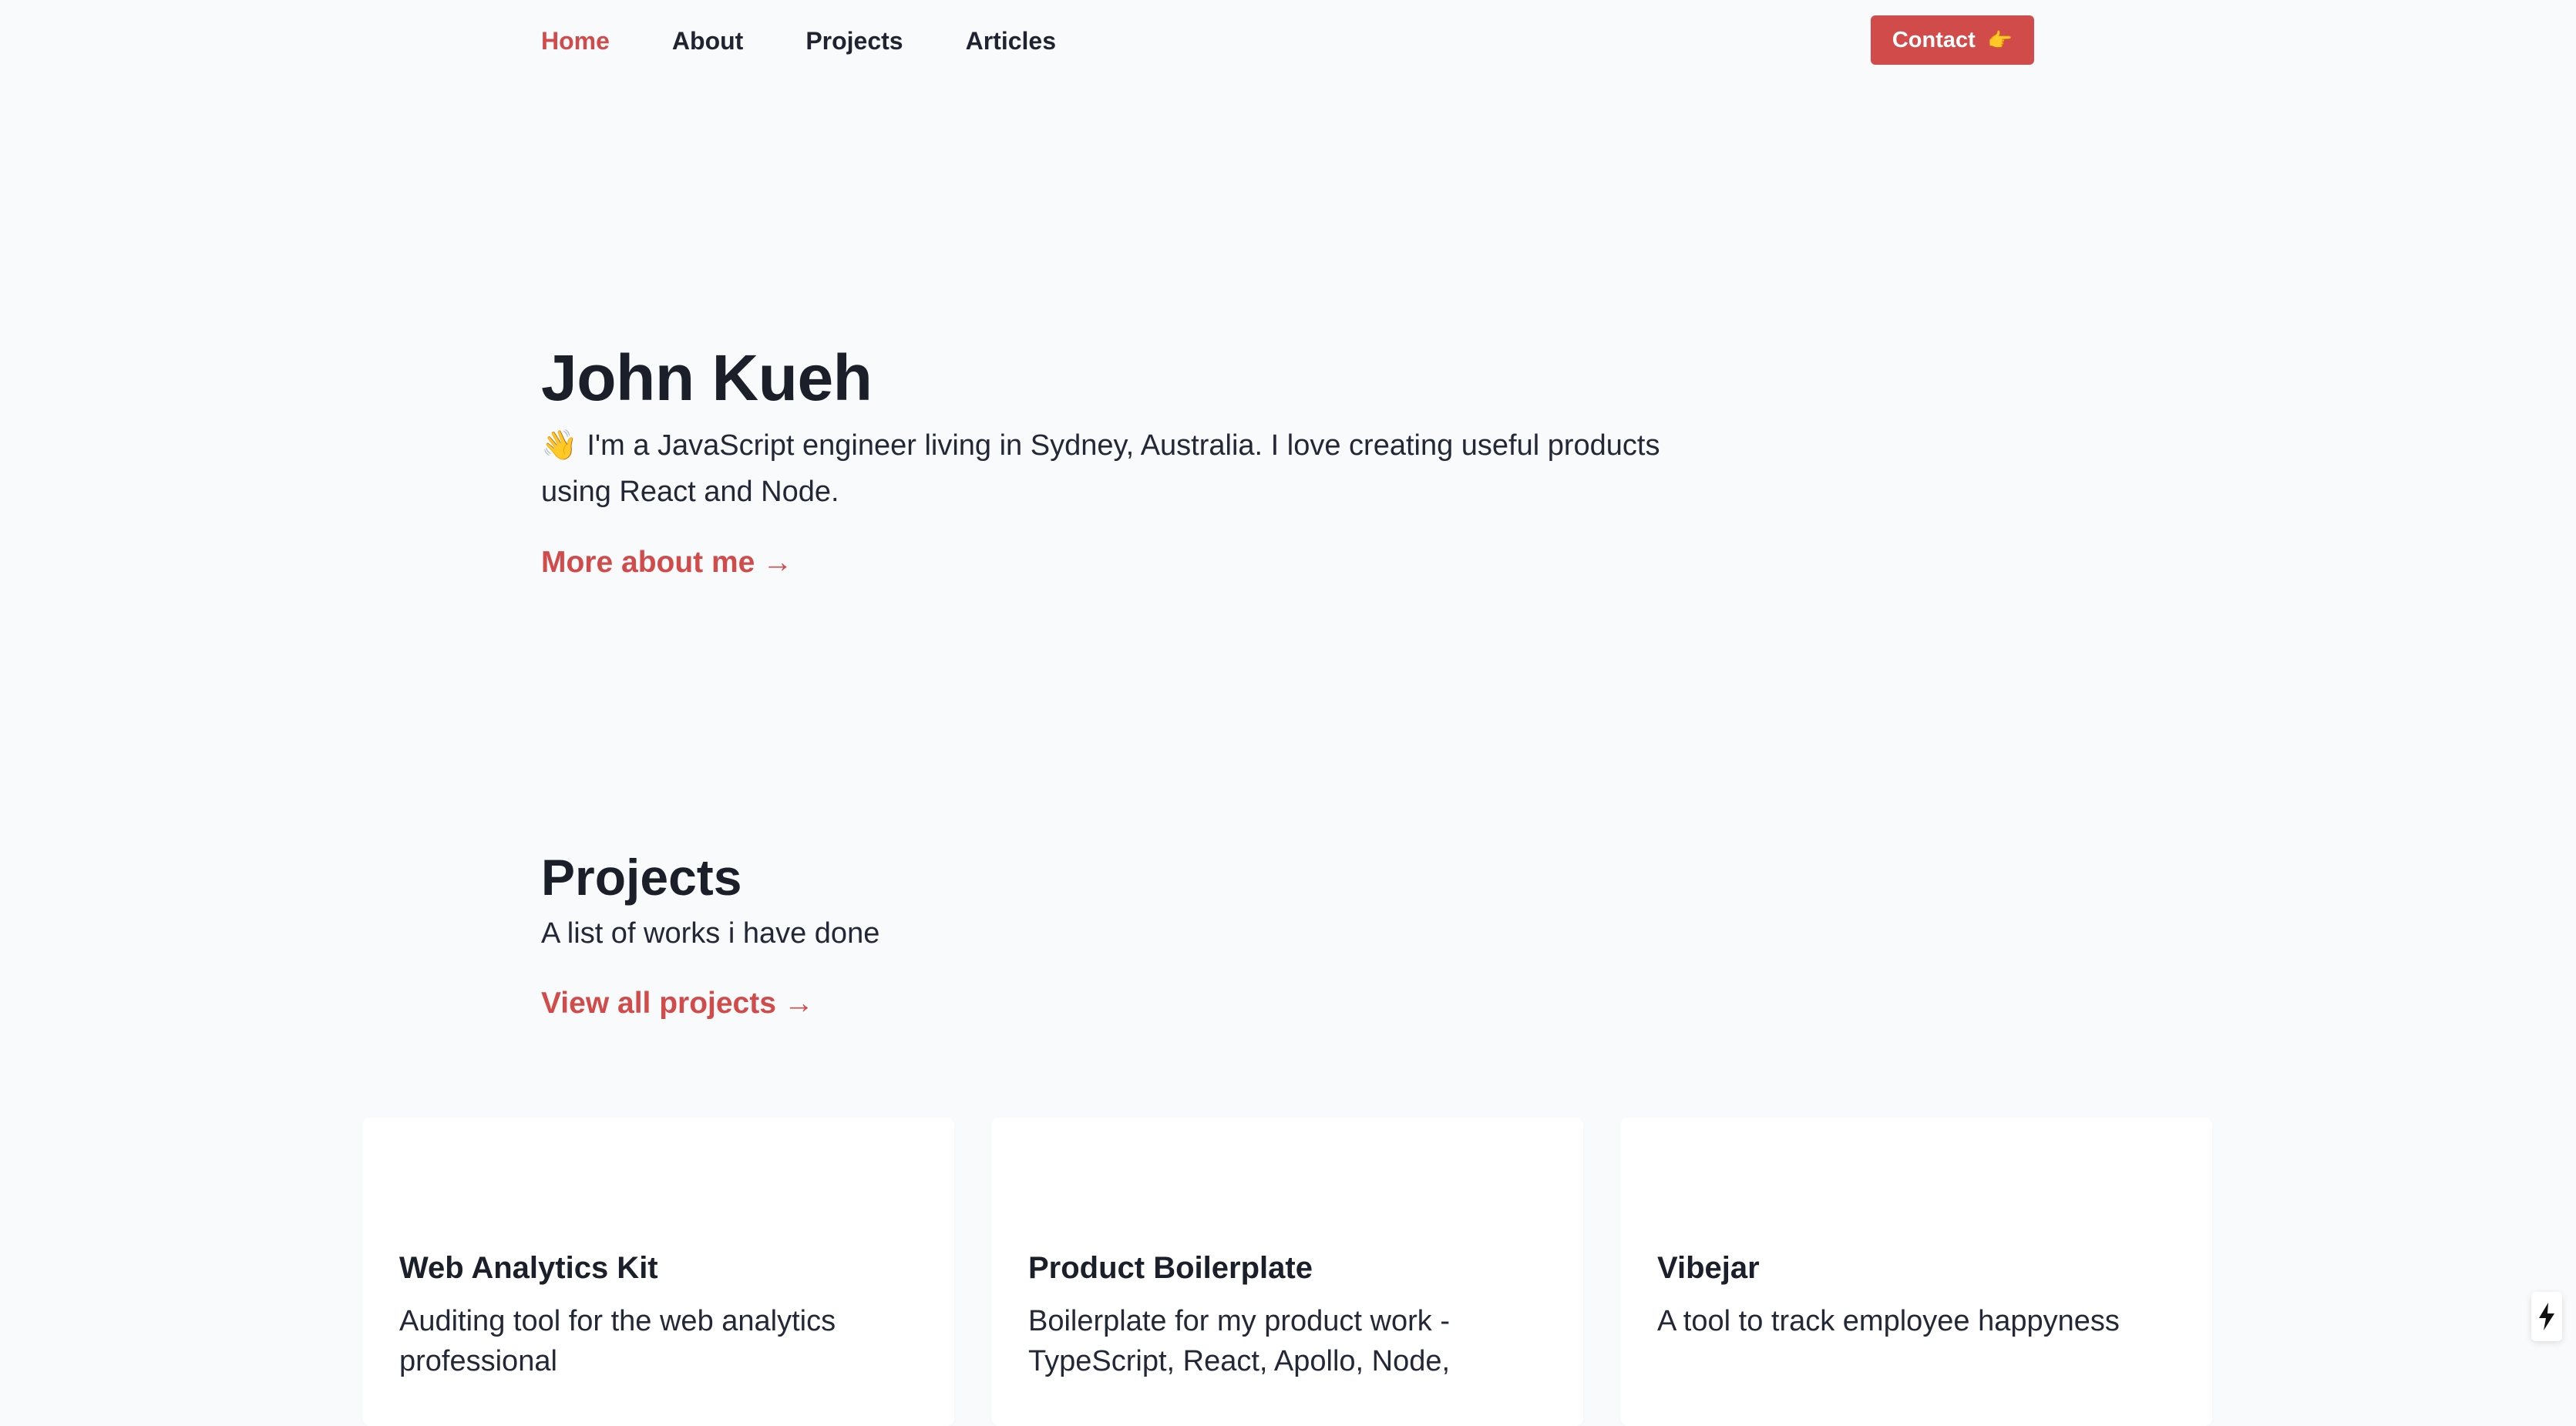 This screenshot has height=1426, width=2576. What do you see at coordinates (1888, 1321) in the screenshot?
I see `project-card-description: A tool to track employee happyness` at bounding box center [1888, 1321].